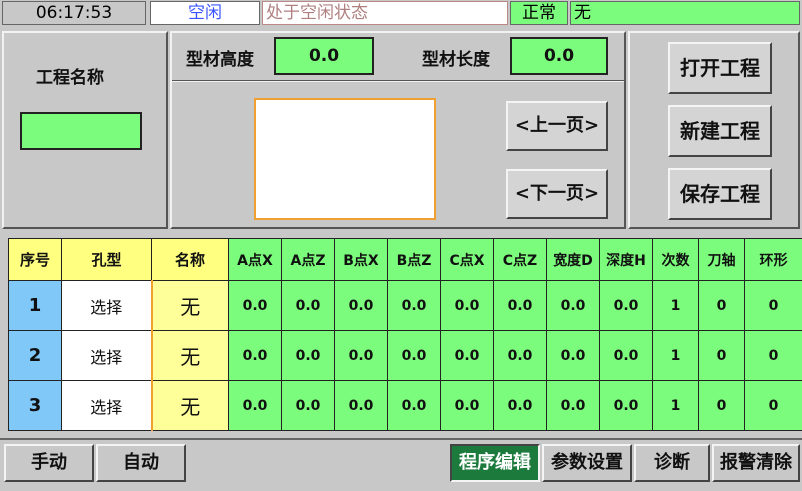 This screenshot has height=491, width=802. Describe the element at coordinates (557, 126) in the screenshot. I see `prev-page-button: <上一页>` at that location.